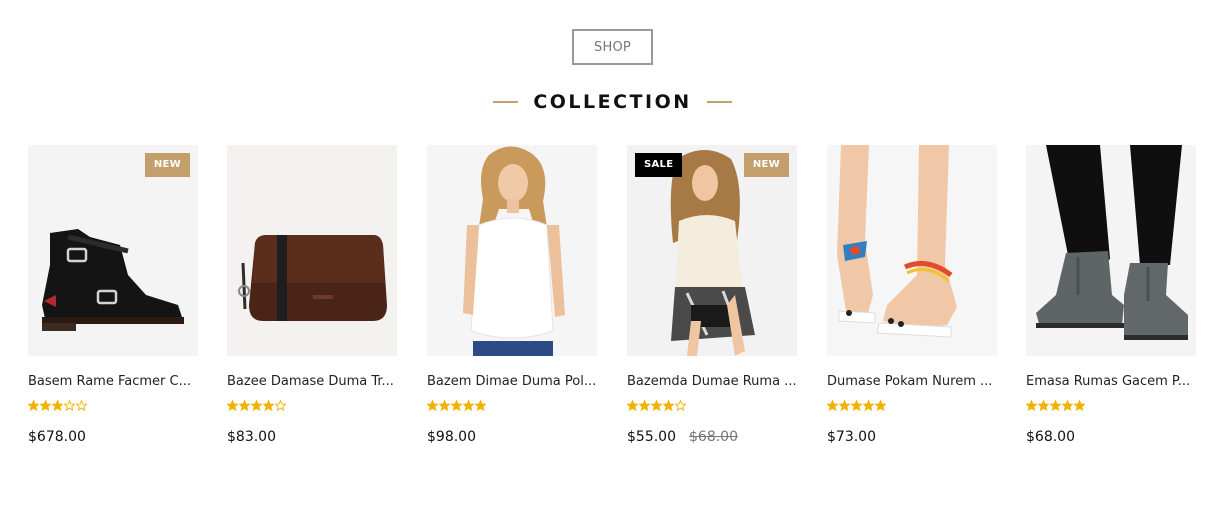 The height and width of the screenshot is (506, 1225). Describe the element at coordinates (851, 437) in the screenshot. I see `product-price: $73.00` at that location.